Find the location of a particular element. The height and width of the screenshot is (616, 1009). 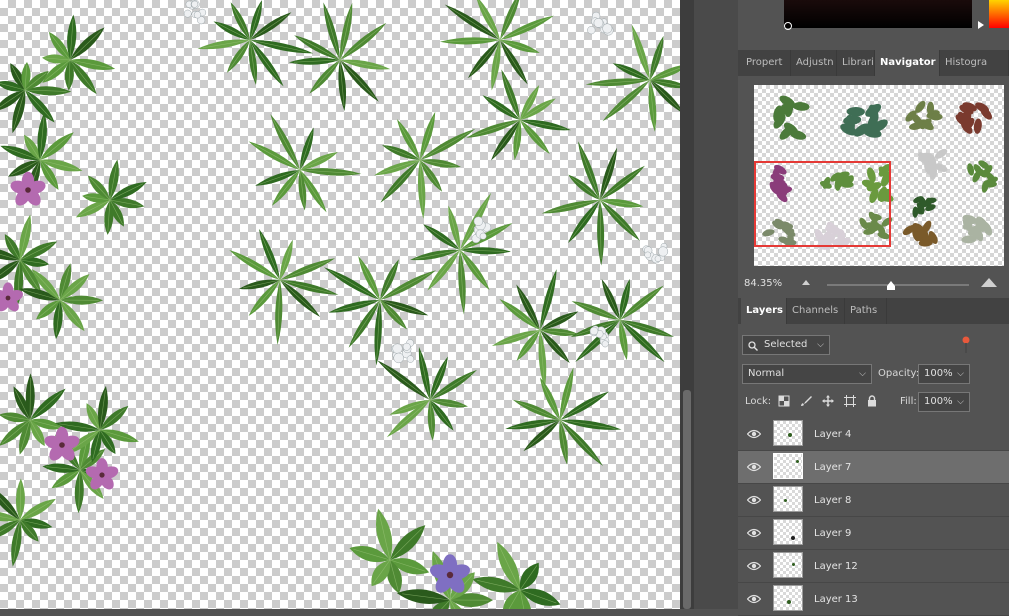

layer-name: Layer 7 is located at coordinates (832, 467).